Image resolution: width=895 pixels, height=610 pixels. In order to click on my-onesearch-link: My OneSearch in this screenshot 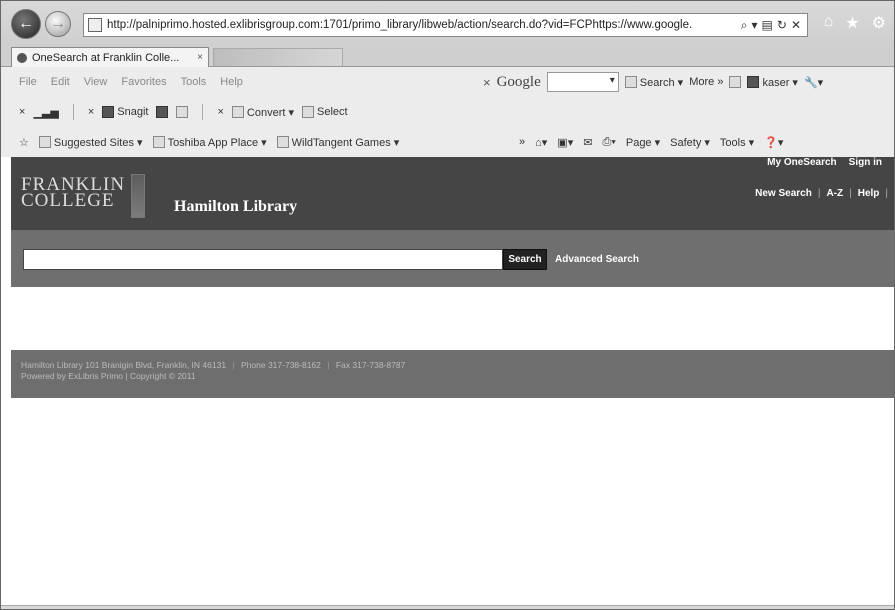, I will do `click(801, 162)`.